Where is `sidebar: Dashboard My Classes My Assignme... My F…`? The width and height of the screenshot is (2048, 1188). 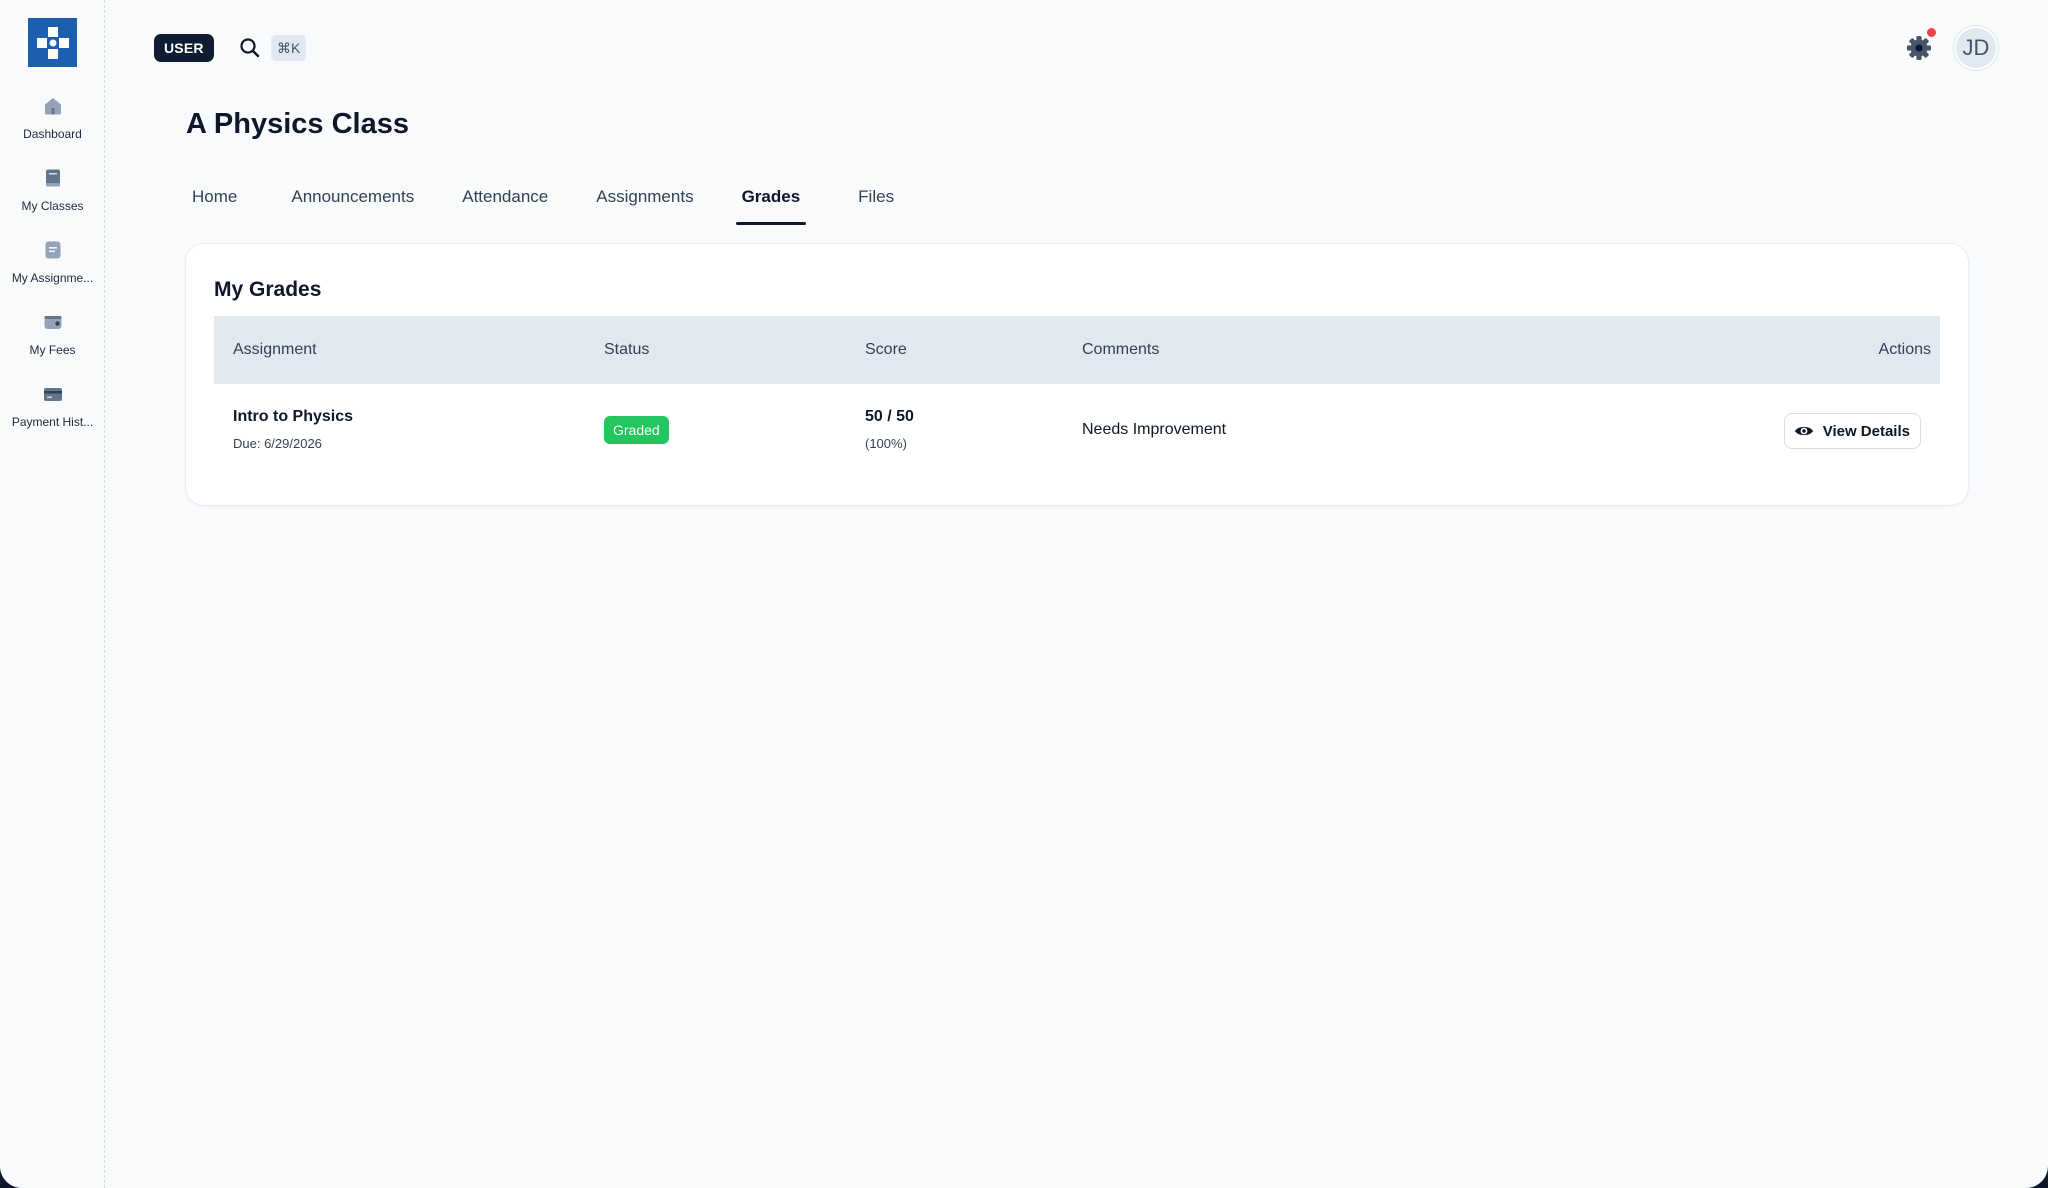 sidebar: Dashboard My Classes My Assignme... My F… is located at coordinates (52, 594).